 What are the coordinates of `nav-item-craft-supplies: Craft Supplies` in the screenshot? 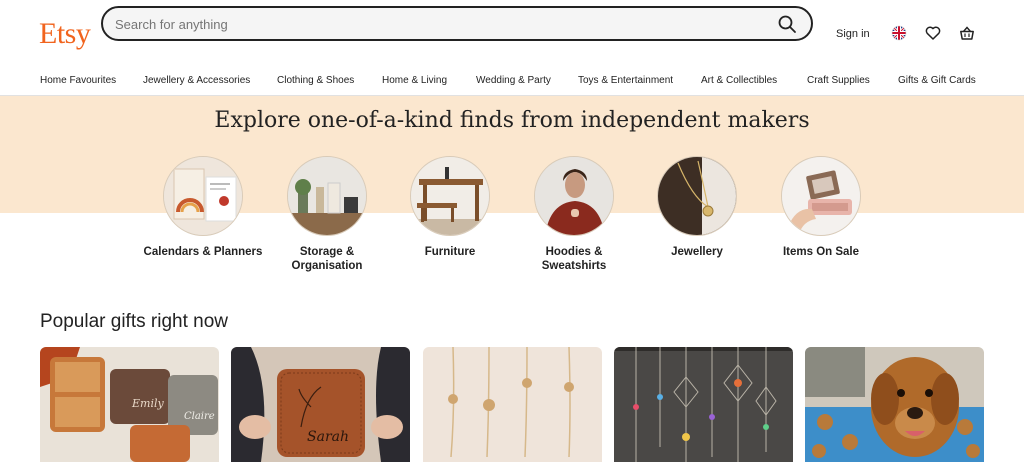 It's located at (838, 80).